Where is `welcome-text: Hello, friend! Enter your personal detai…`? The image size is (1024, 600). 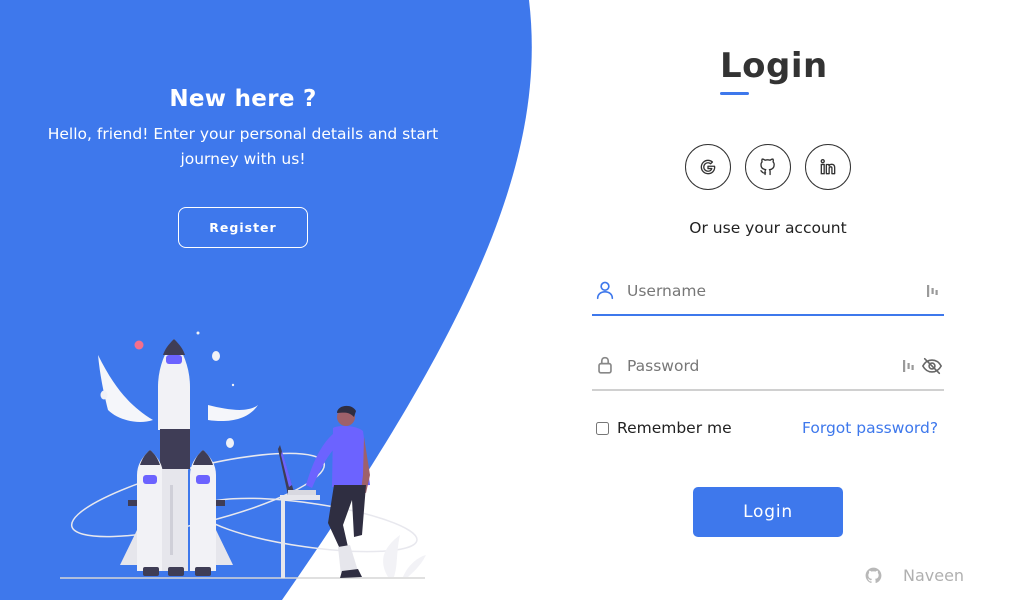
welcome-text: Hello, friend! Enter your personal detai… is located at coordinates (243, 146).